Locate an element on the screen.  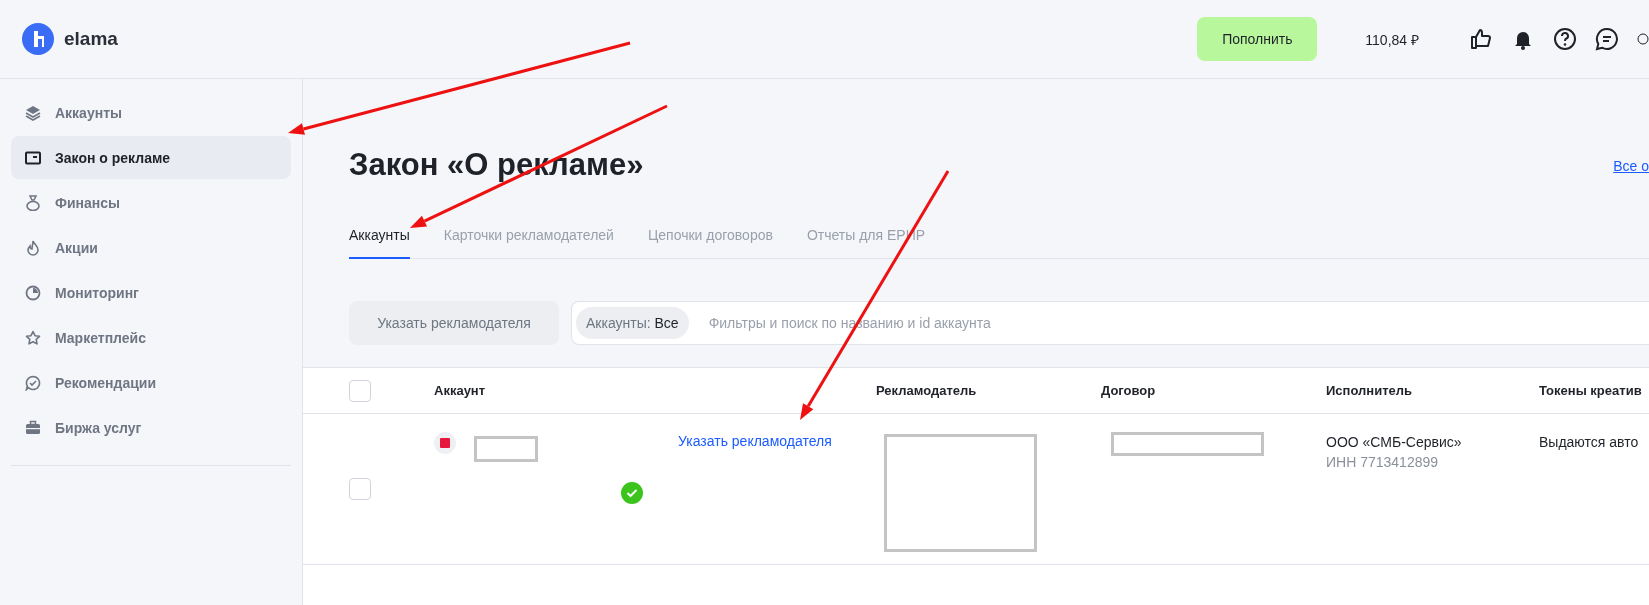
case-icon is located at coordinates (33, 427).